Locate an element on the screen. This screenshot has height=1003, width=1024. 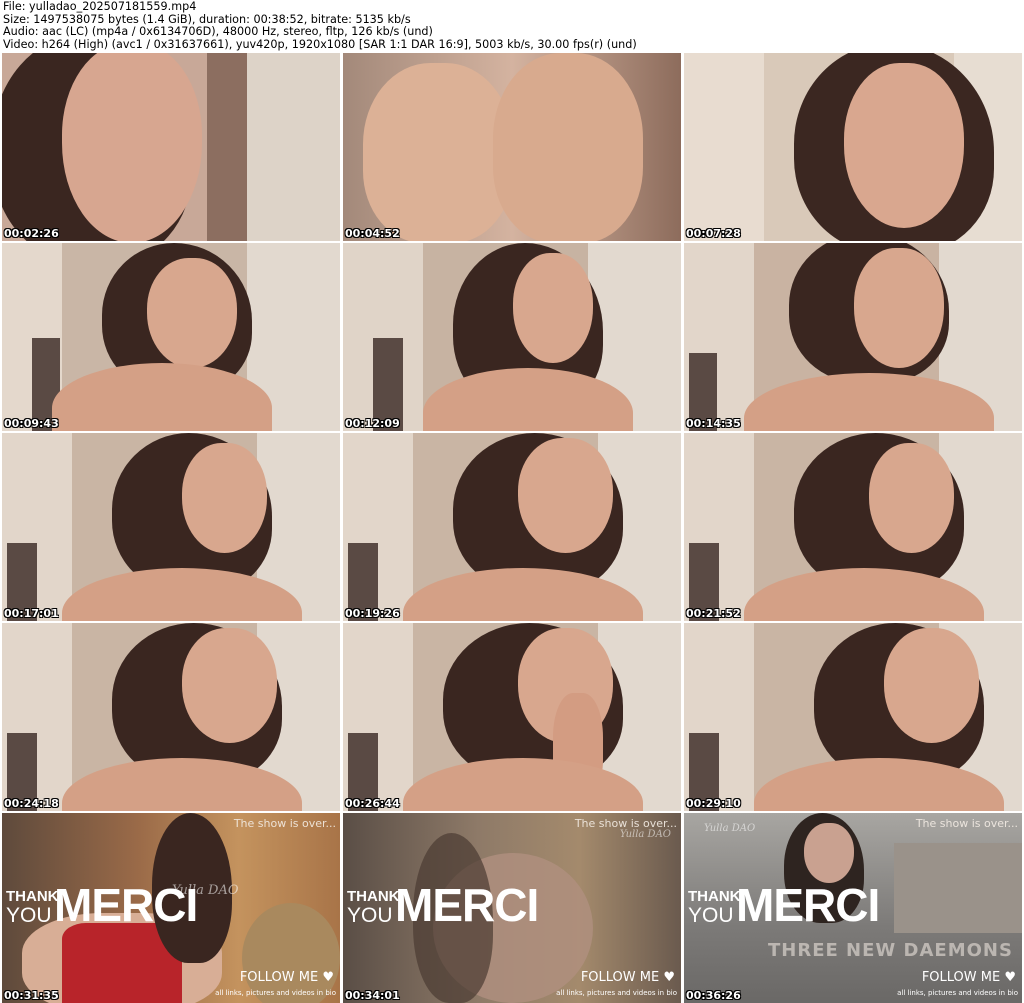
timestamp: 00:09:43 is located at coordinates (31, 423).